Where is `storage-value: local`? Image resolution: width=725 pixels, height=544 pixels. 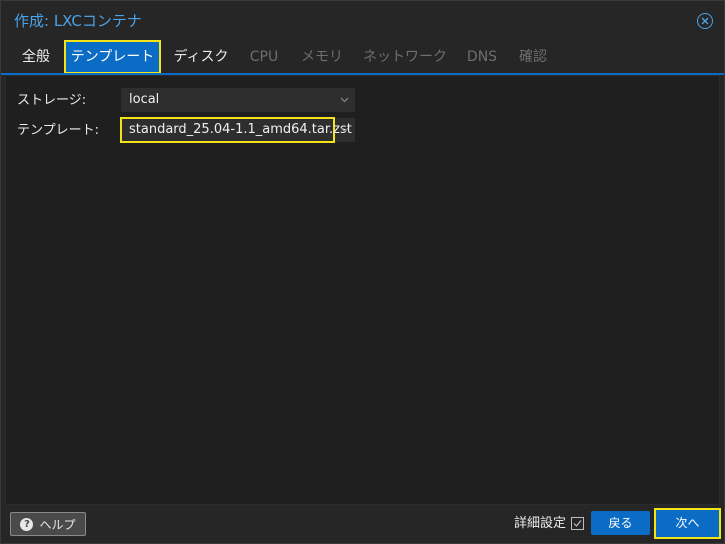 storage-value: local is located at coordinates (144, 99).